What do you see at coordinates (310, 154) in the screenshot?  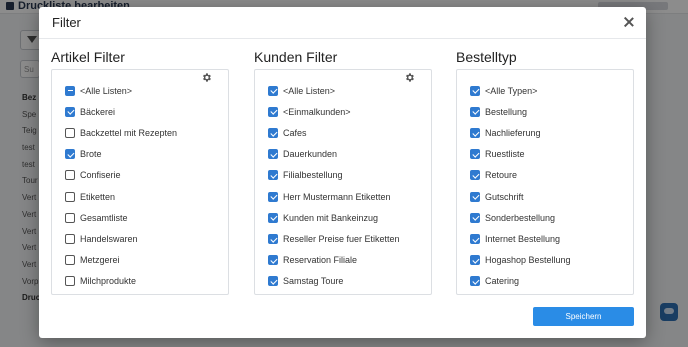 I see `filter-option-label: Dauerkunden` at bounding box center [310, 154].